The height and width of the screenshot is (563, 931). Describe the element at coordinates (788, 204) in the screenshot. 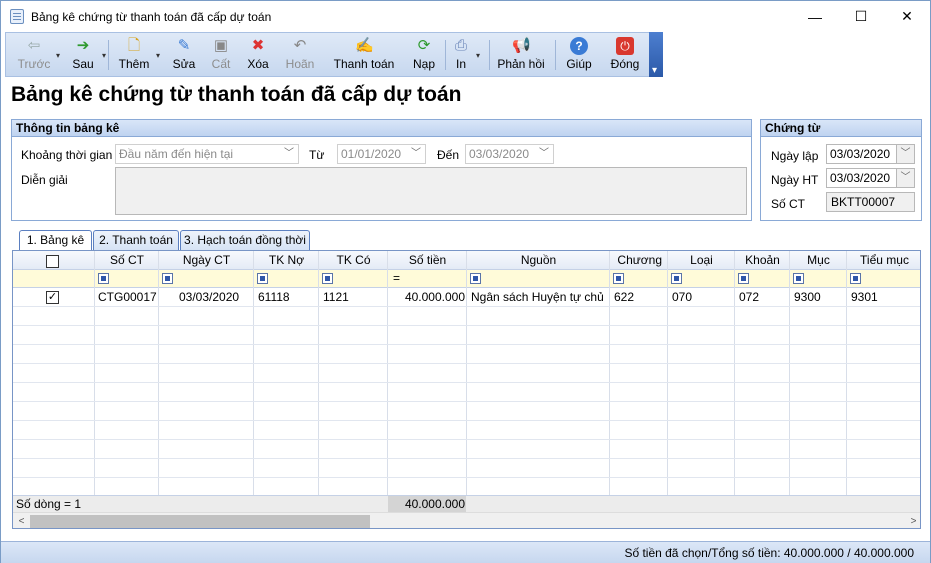

I see `voucher-number-label: Số CT` at that location.